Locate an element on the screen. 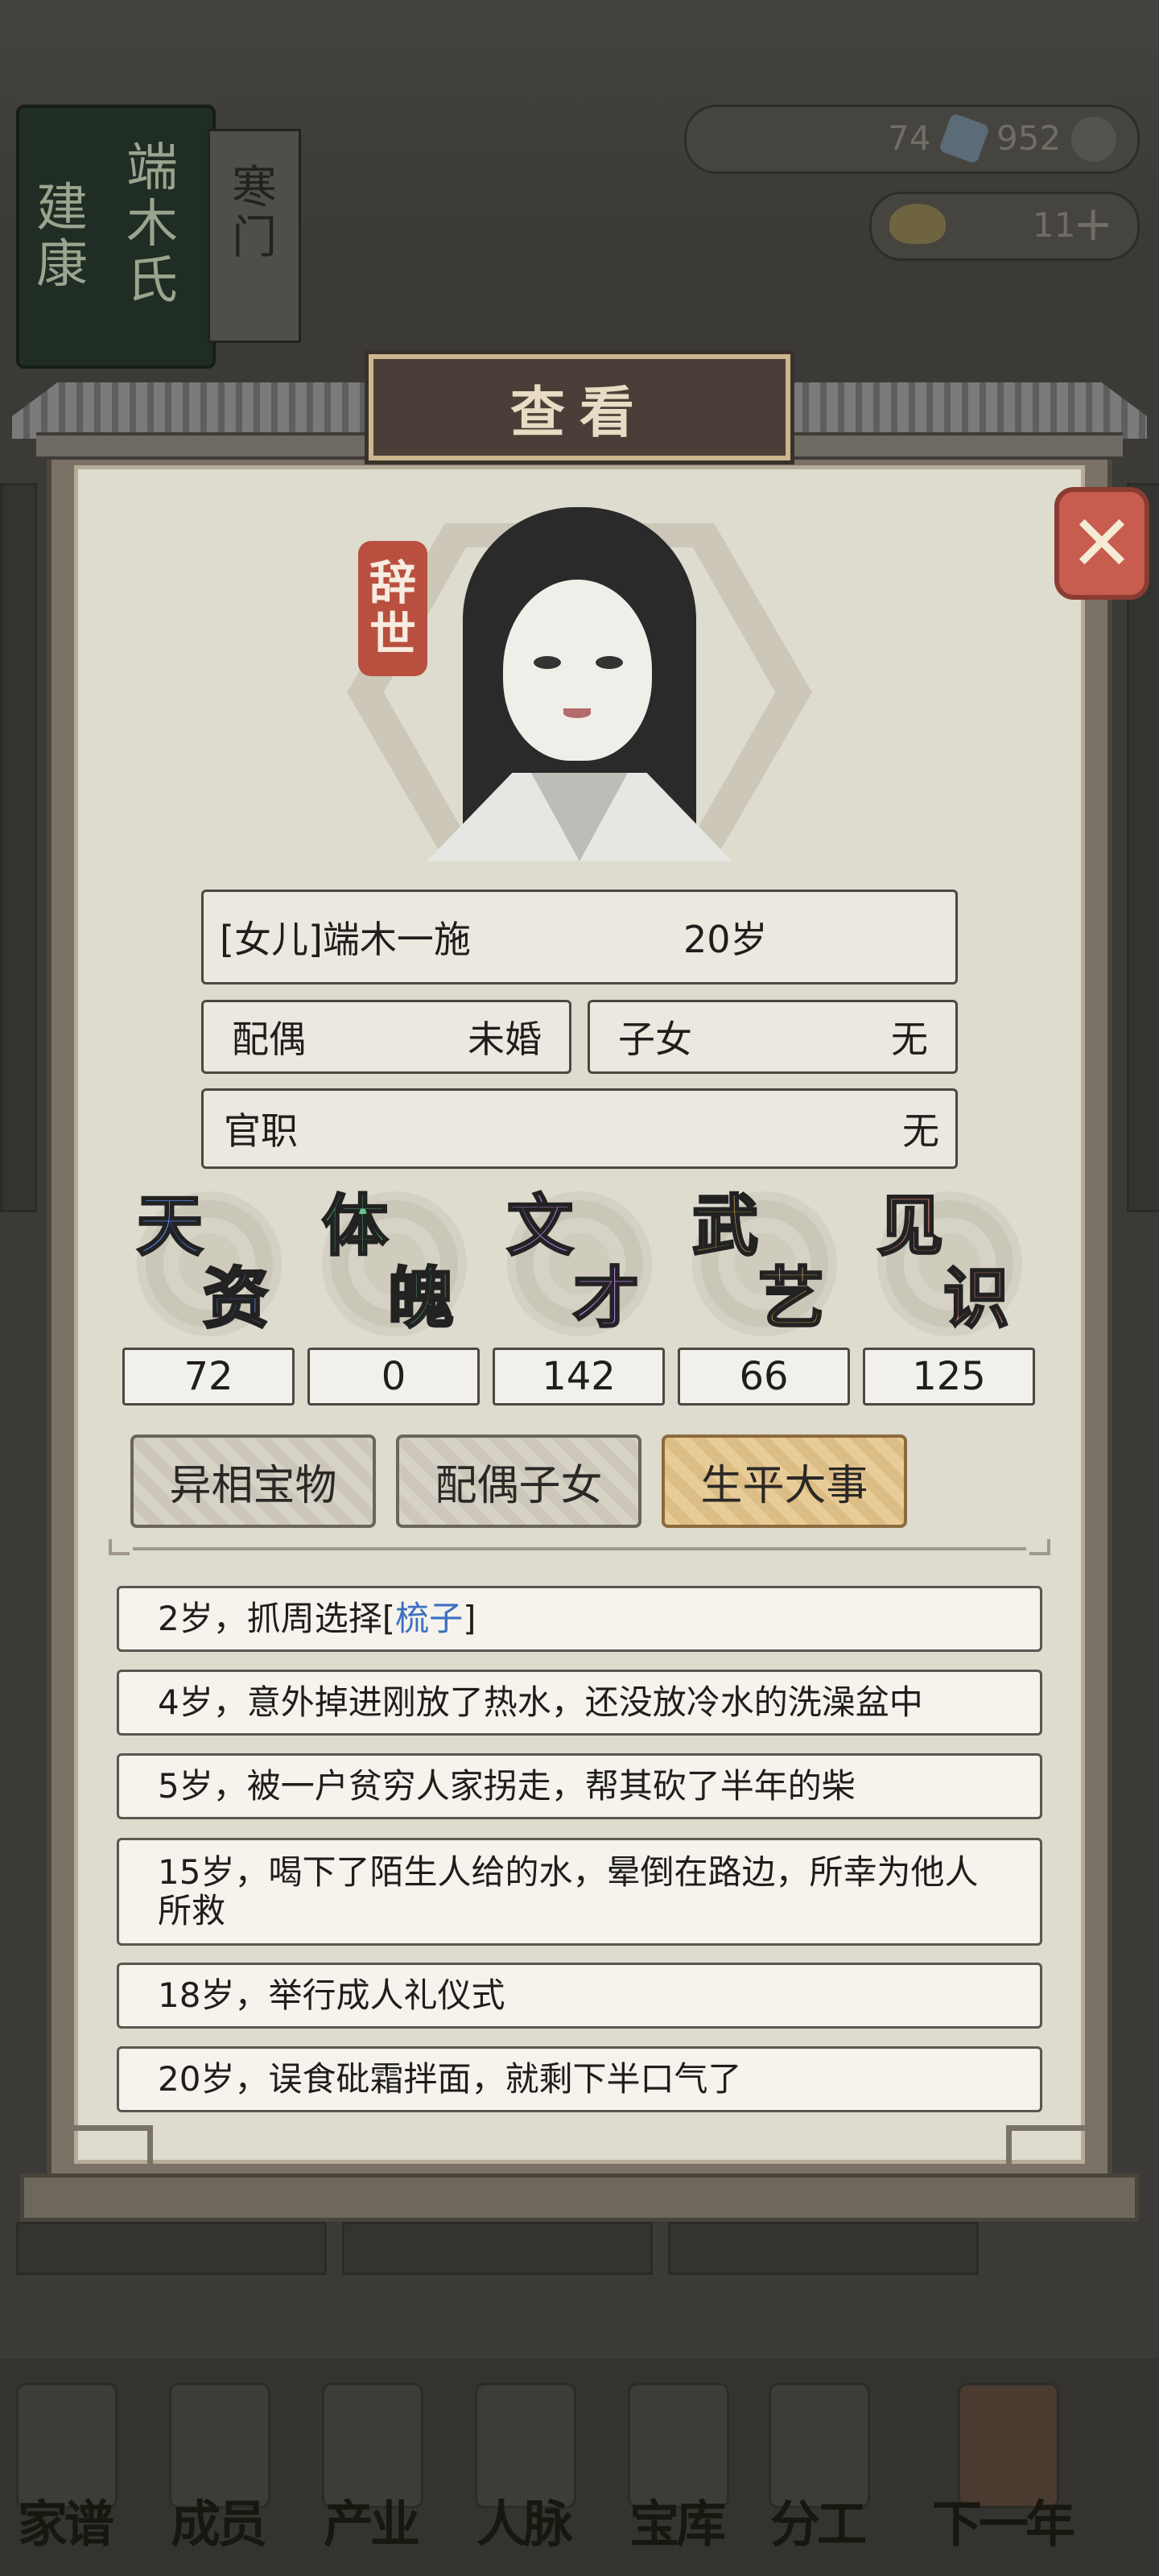 The image size is (1159, 2576). life-event-text: 15岁，喝下了陌生人给的水，晕倒在路边，所幸为他人所救 is located at coordinates (579, 1891).